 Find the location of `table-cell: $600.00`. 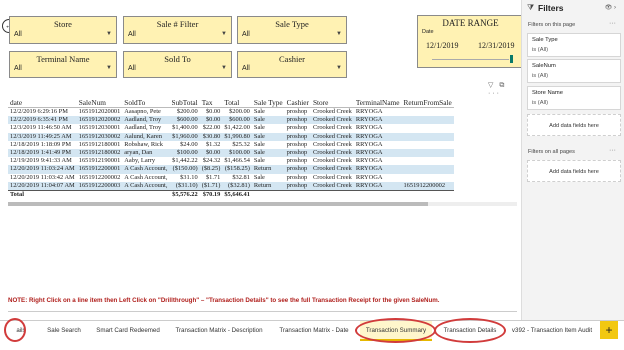

table-cell: $600.00 is located at coordinates (184, 120).